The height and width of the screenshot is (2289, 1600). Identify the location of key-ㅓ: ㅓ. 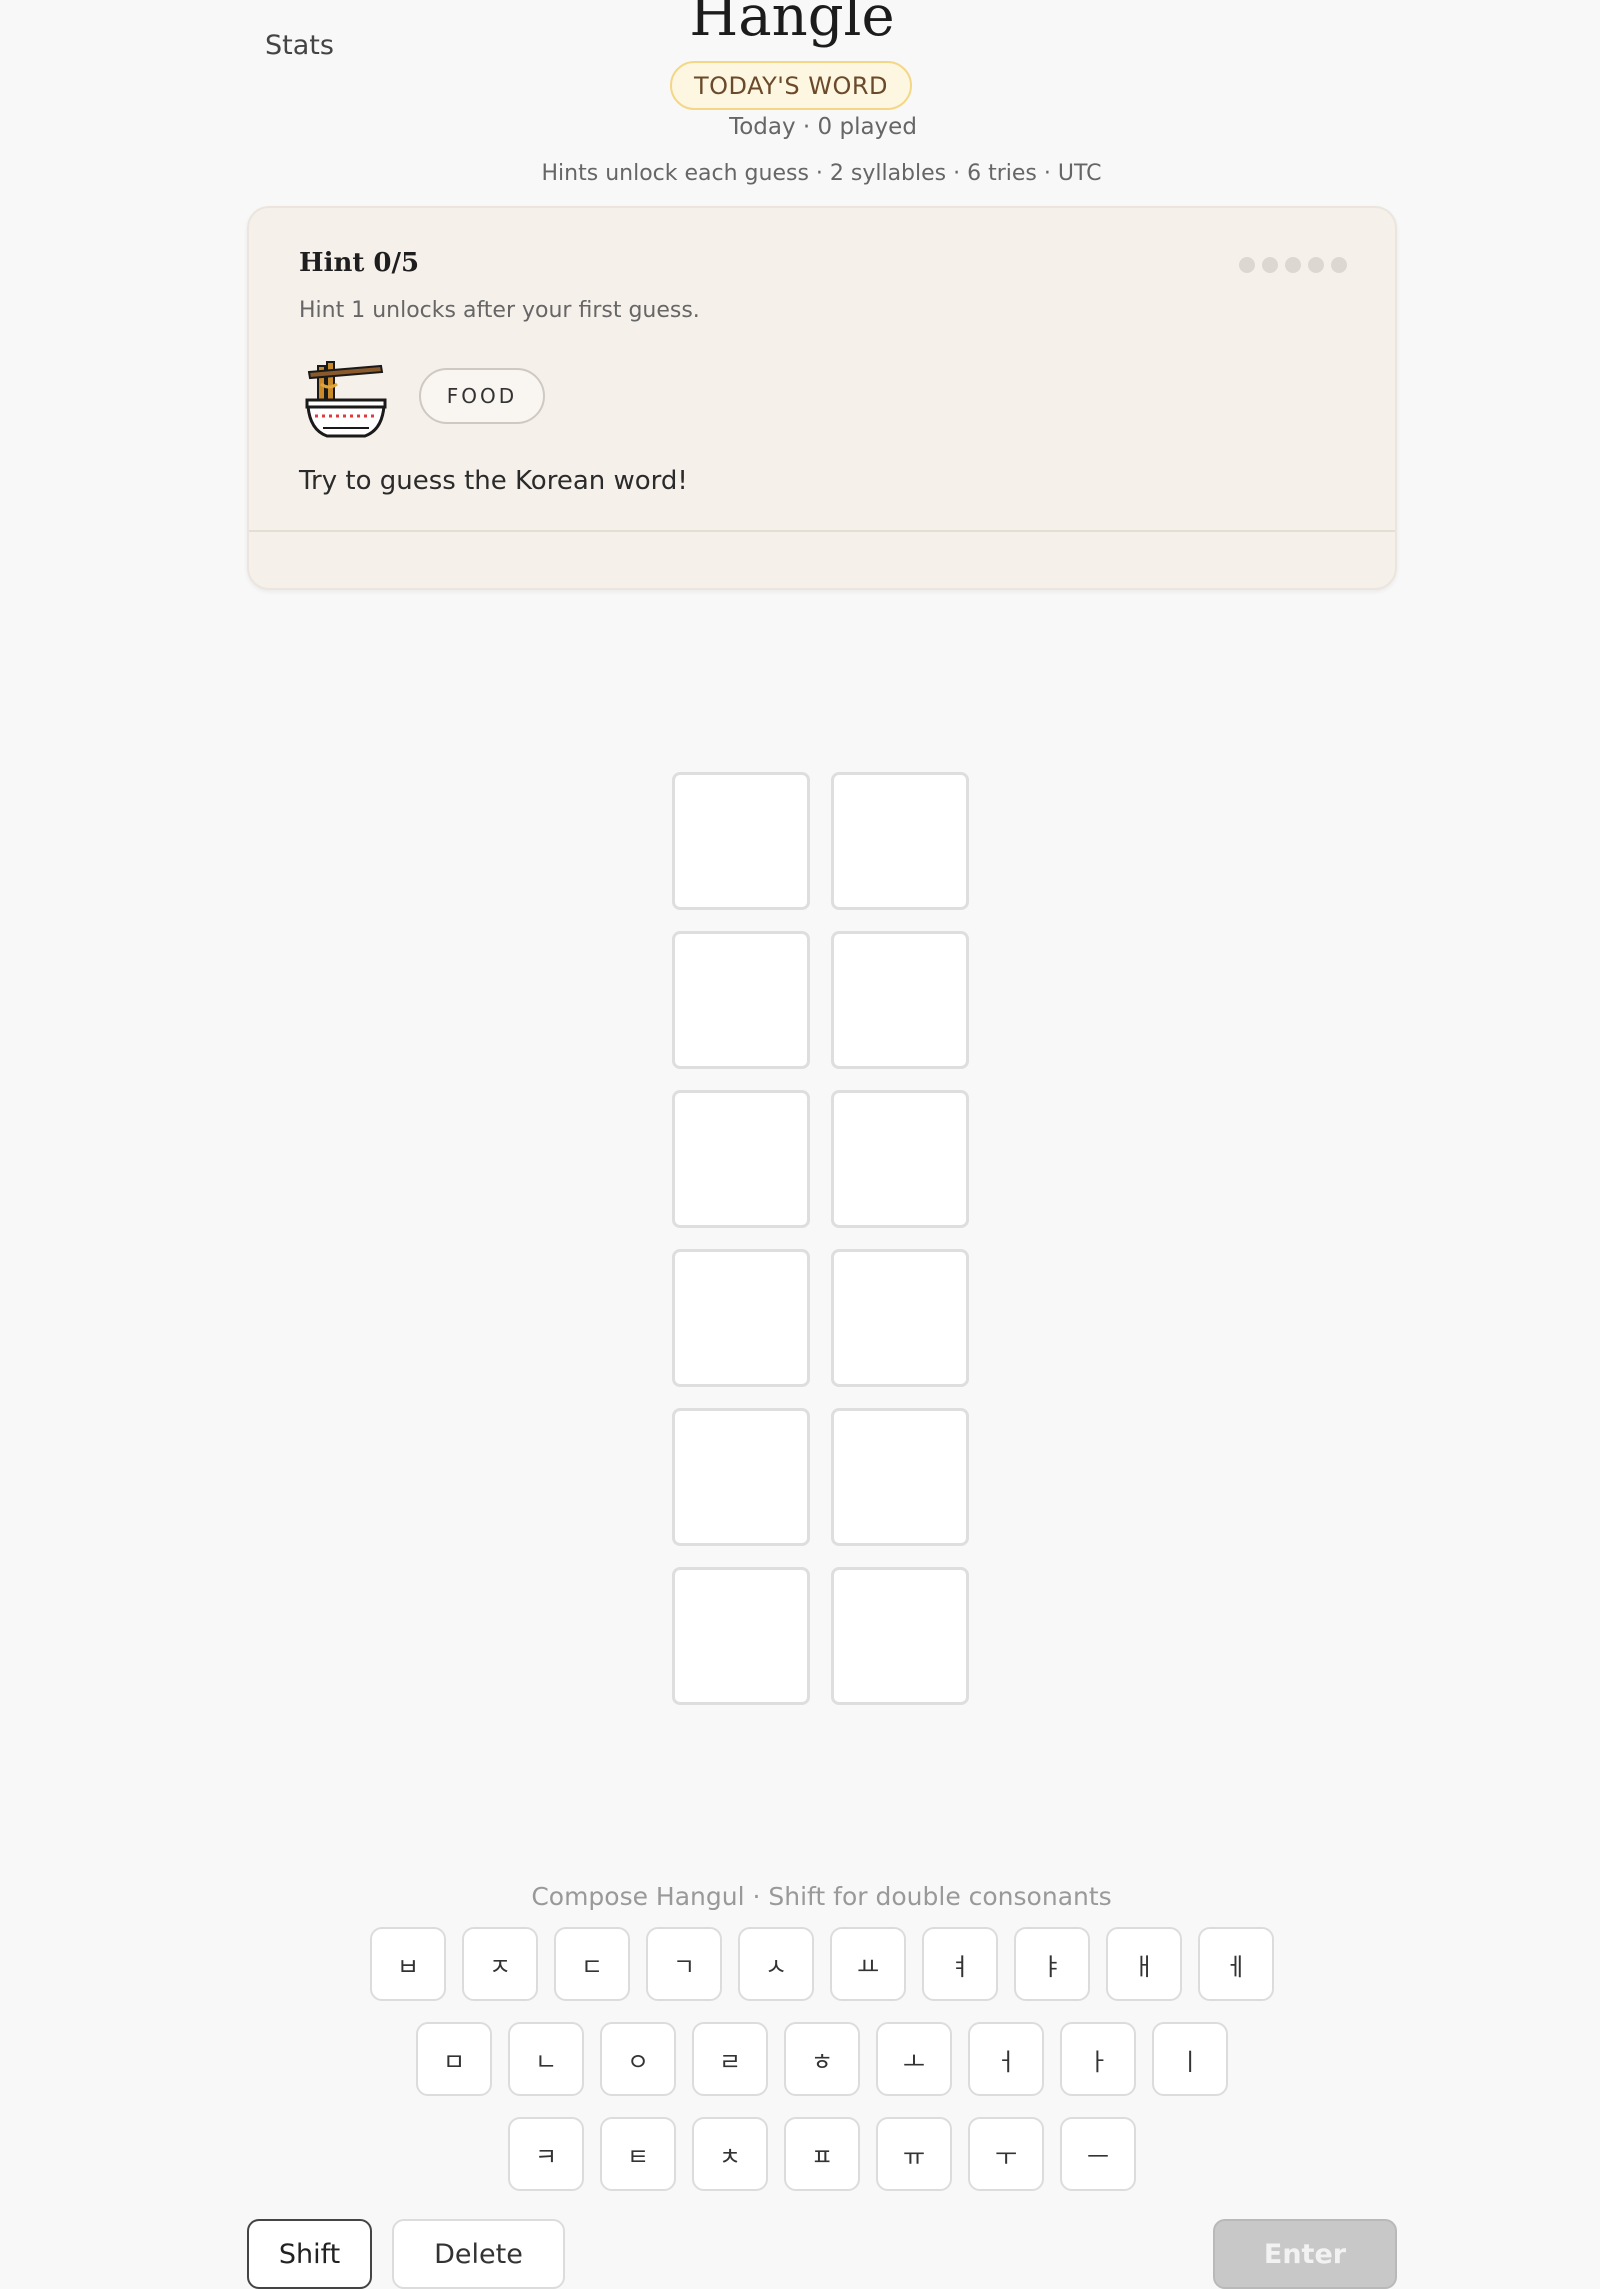
(1006, 2059).